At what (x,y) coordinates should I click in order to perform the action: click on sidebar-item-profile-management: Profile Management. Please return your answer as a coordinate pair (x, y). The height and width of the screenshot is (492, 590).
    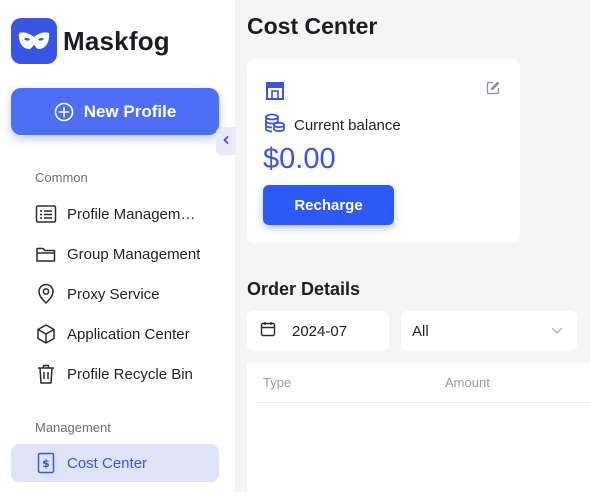
    Looking at the image, I should click on (115, 214).